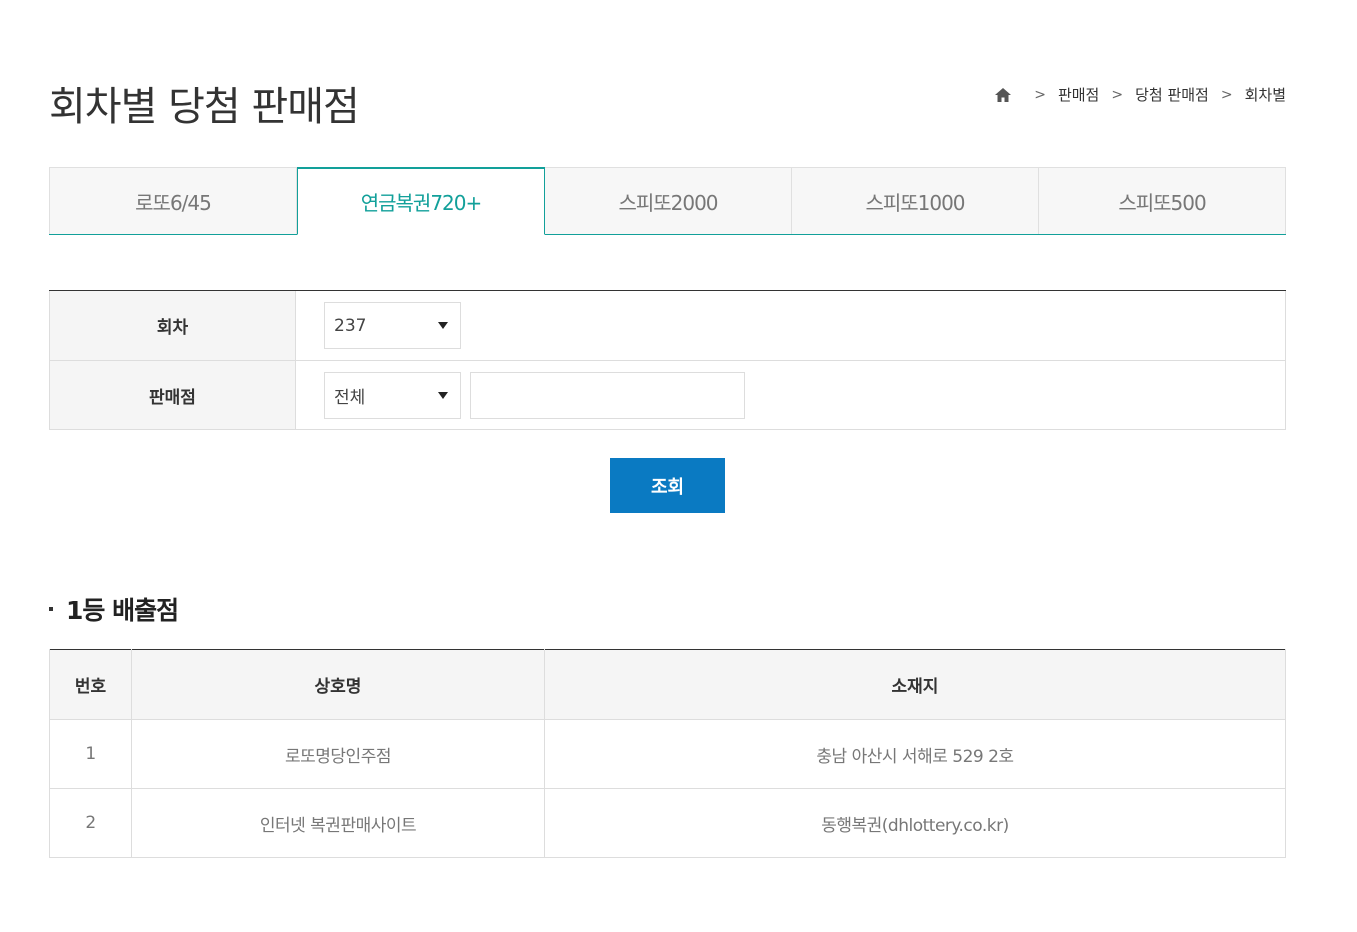 The width and height of the screenshot is (1357, 932). Describe the element at coordinates (1172, 94) in the screenshot. I see `breadcrumb-item-winning-stores: 당첨 판매점` at that location.